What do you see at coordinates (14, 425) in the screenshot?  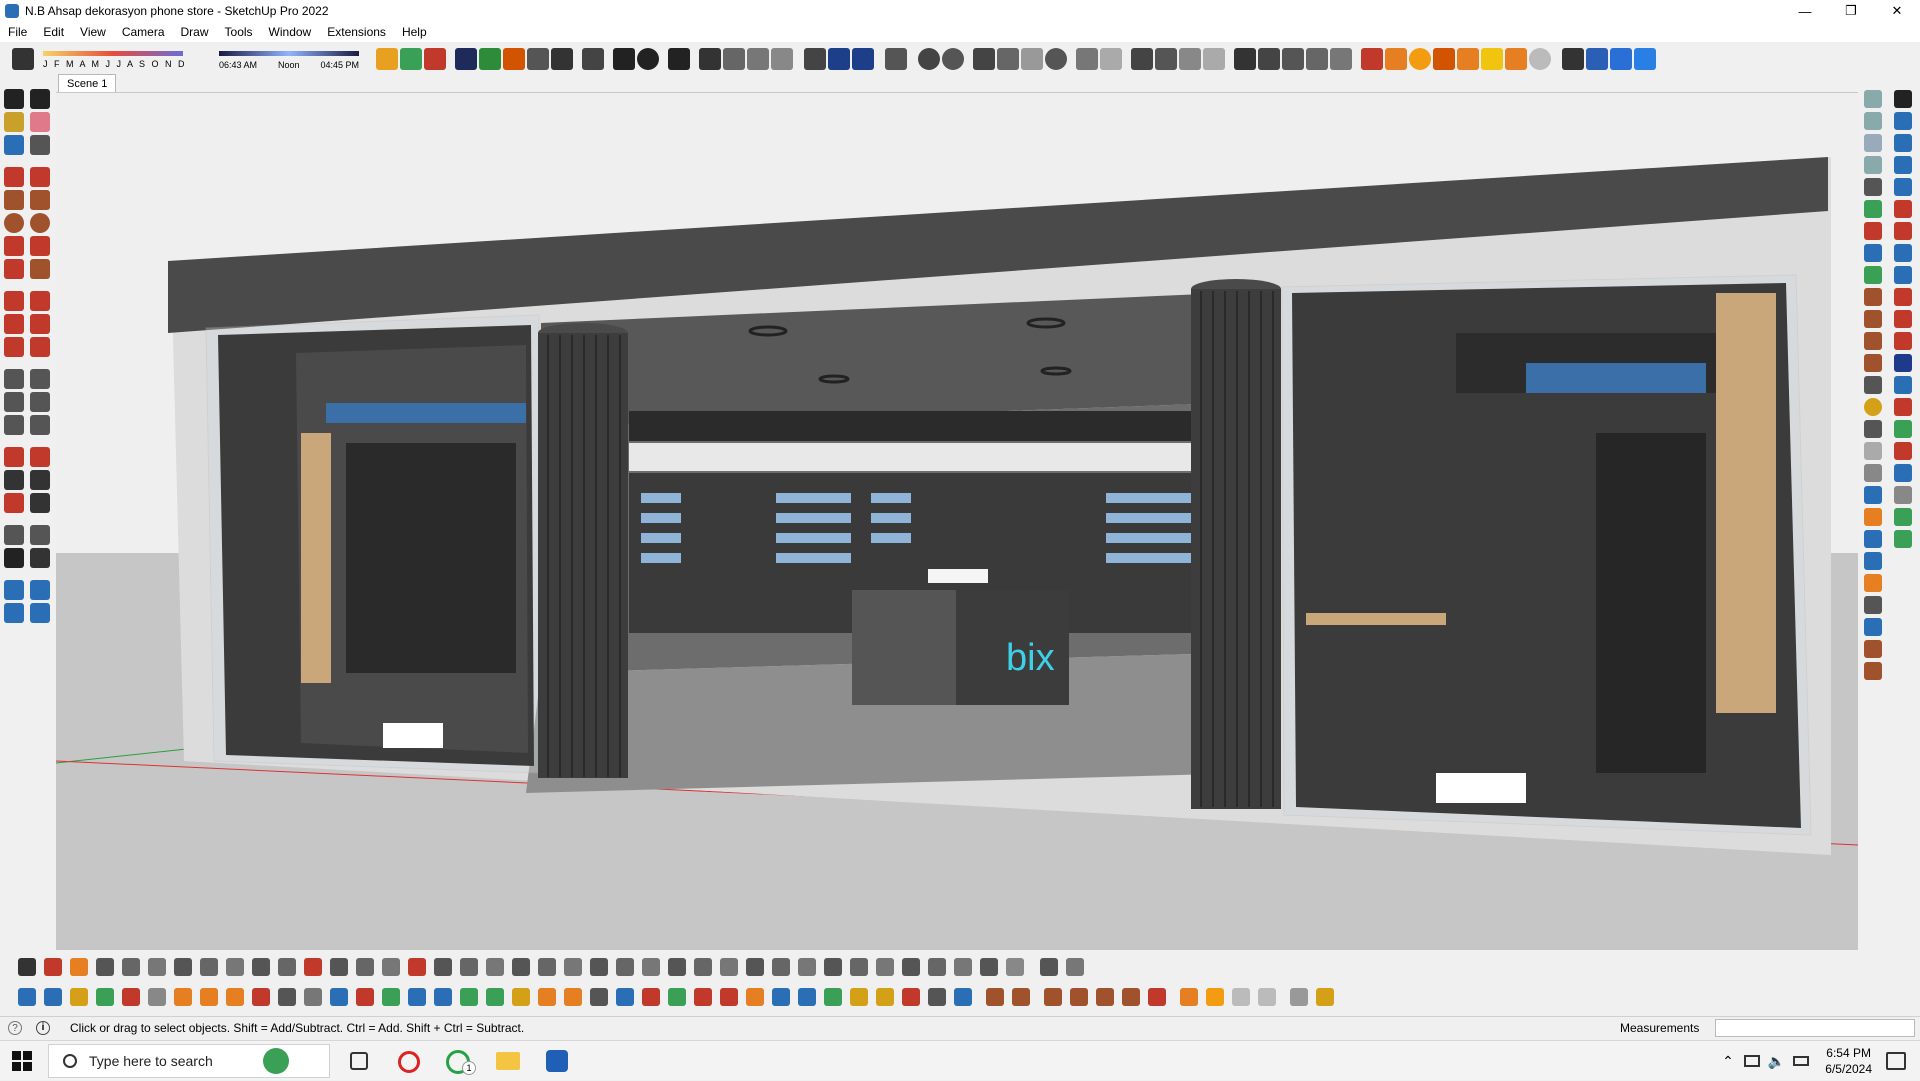 I see `axes-tool-icon` at bounding box center [14, 425].